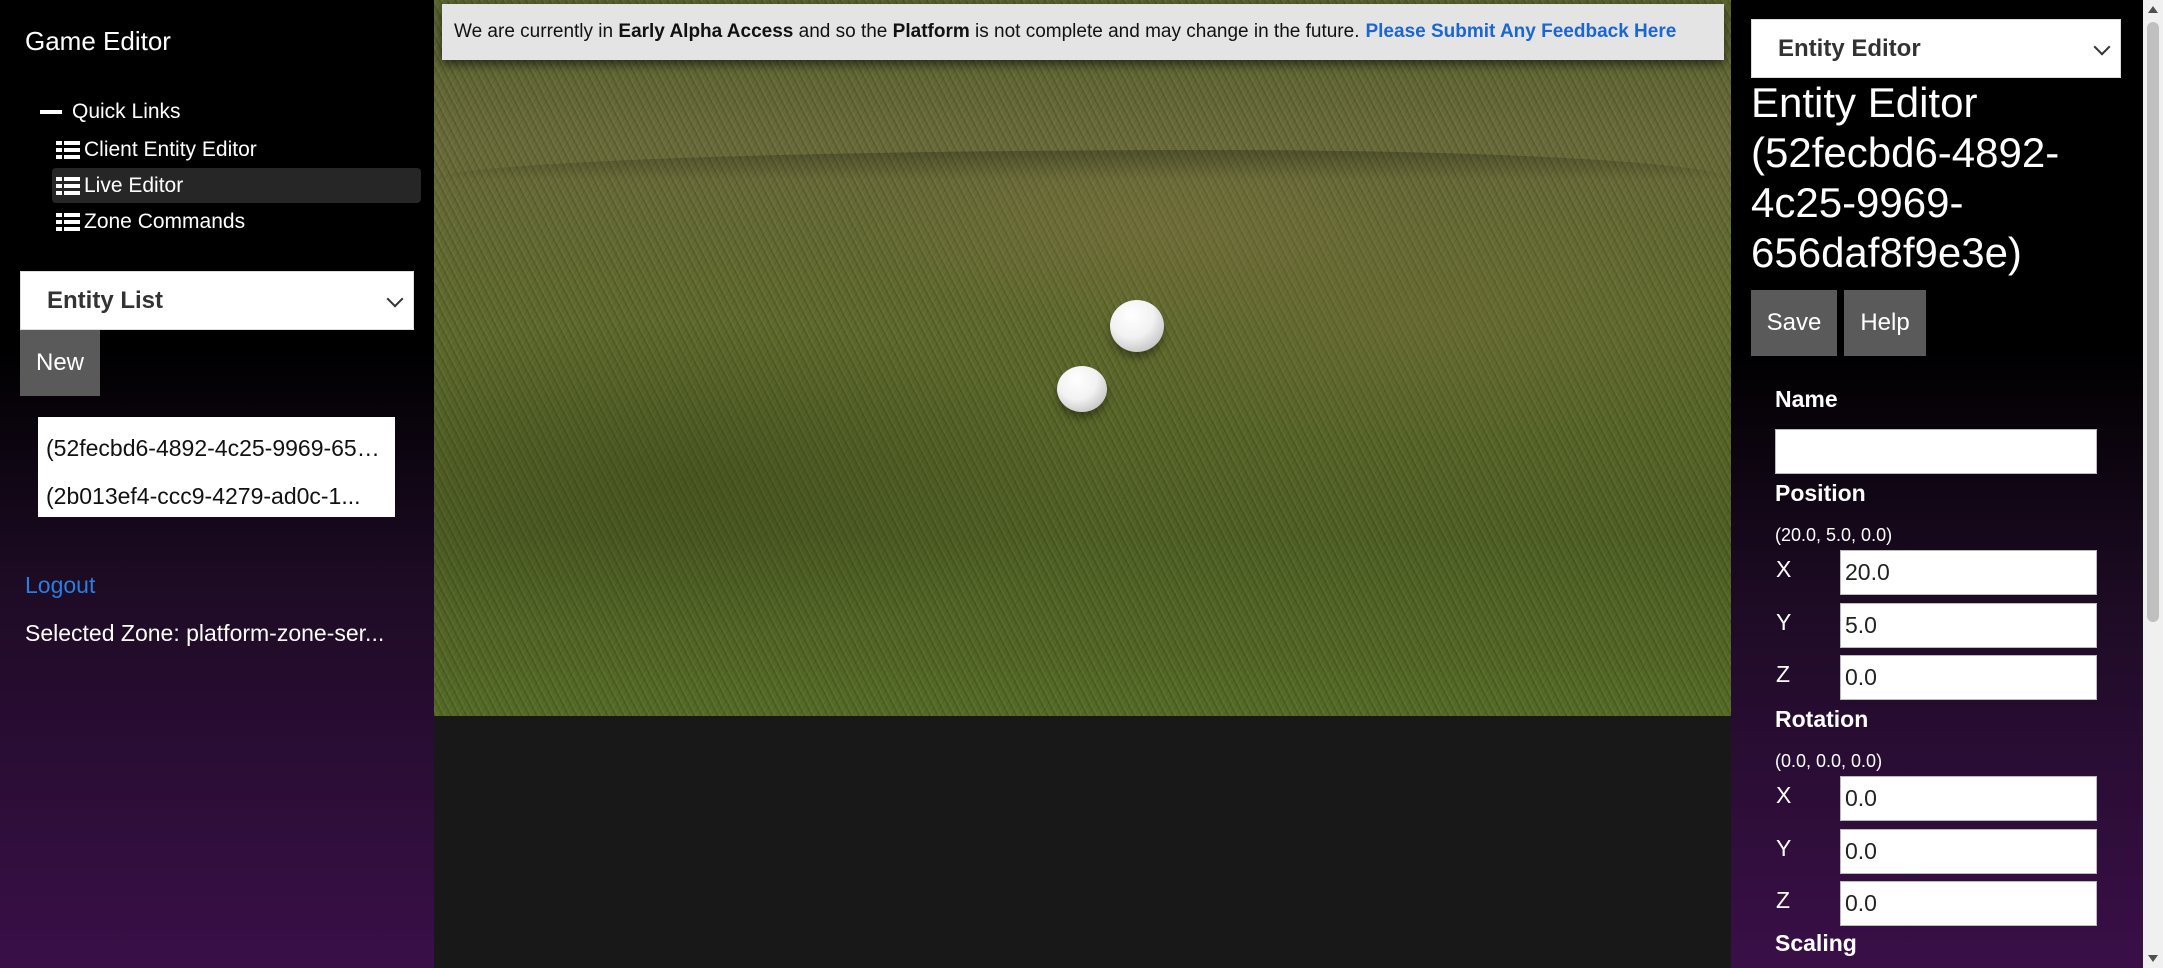 This screenshot has width=2163, height=968. What do you see at coordinates (1783, 674) in the screenshot?
I see `position-z-label: Z` at bounding box center [1783, 674].